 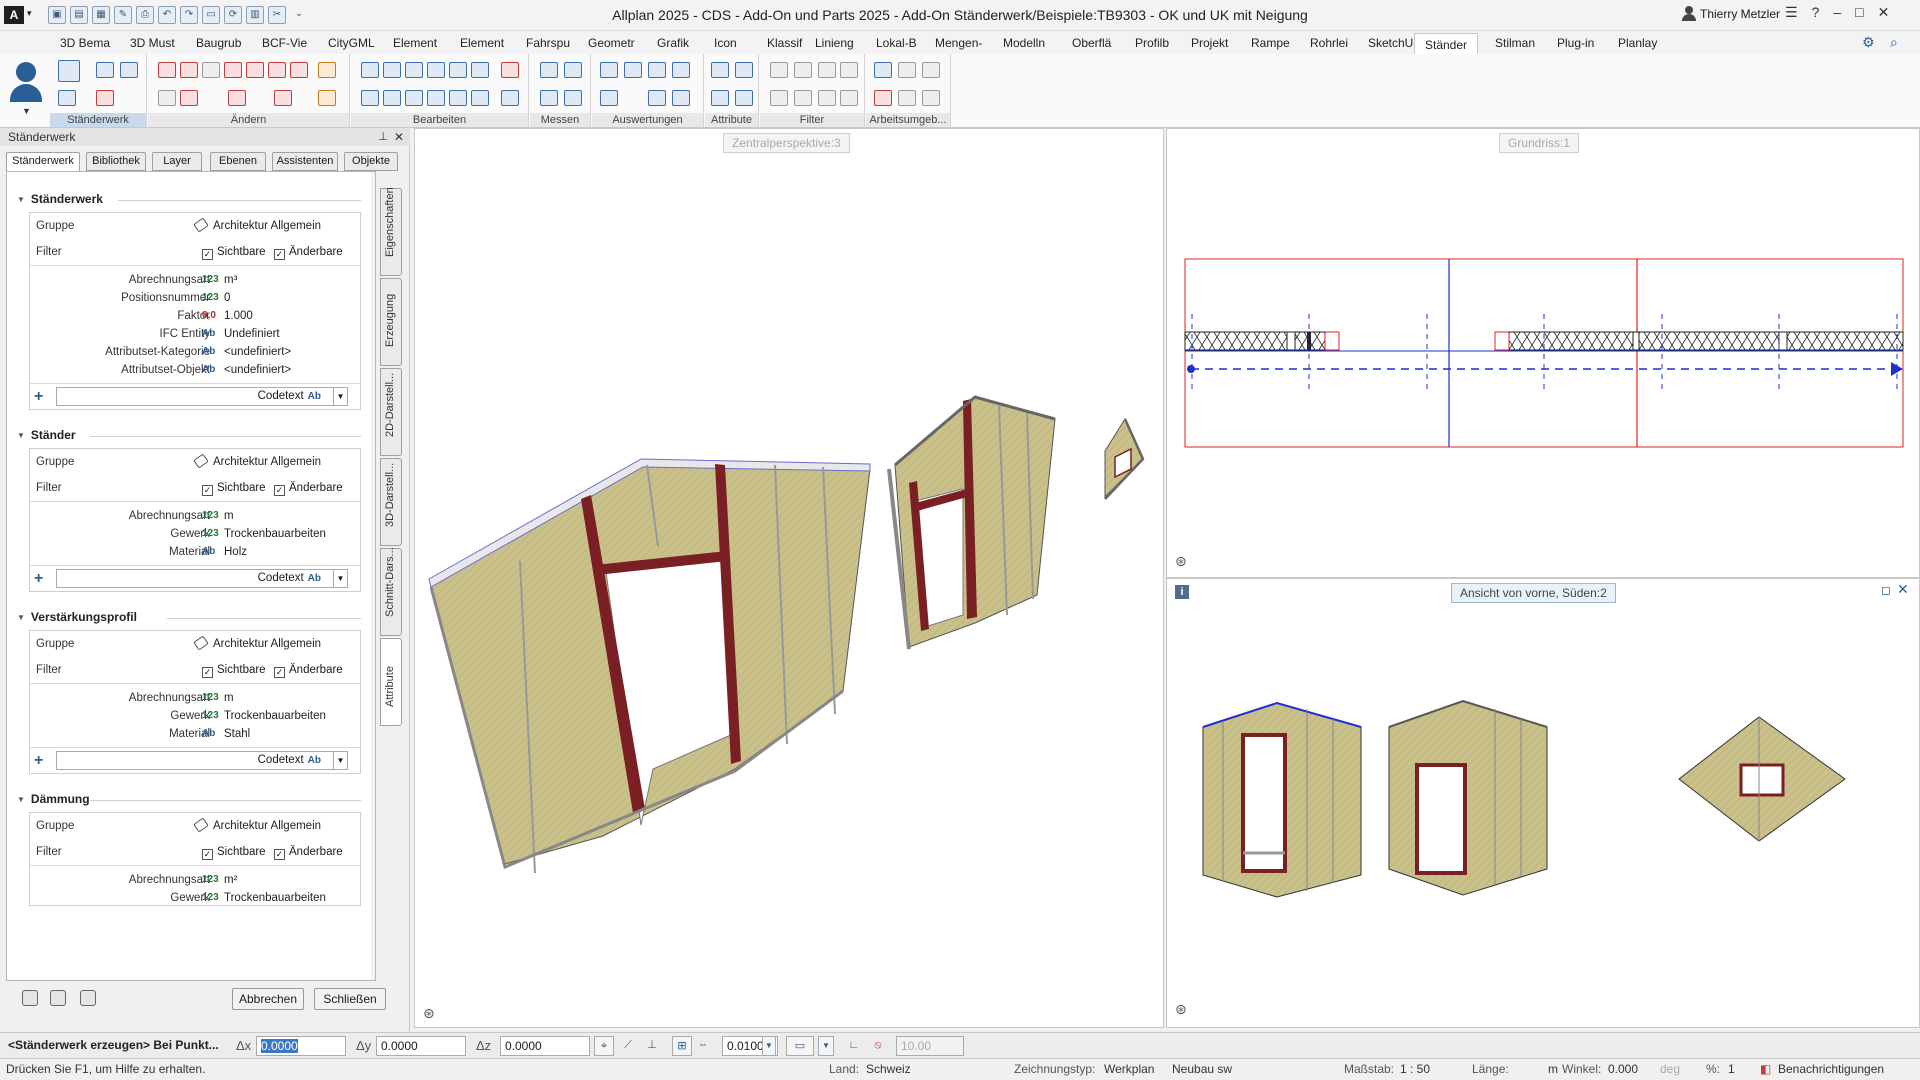 I want to click on codetext-dropdown-icon: ▼, so click(x=340, y=396).